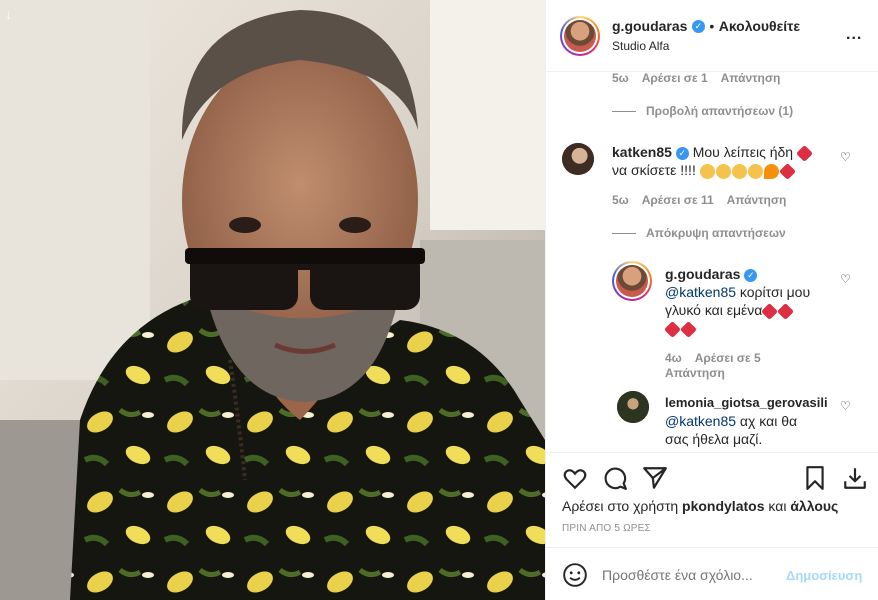  Describe the element at coordinates (771, 171) in the screenshot. I see `fire-emoji-icon` at that location.